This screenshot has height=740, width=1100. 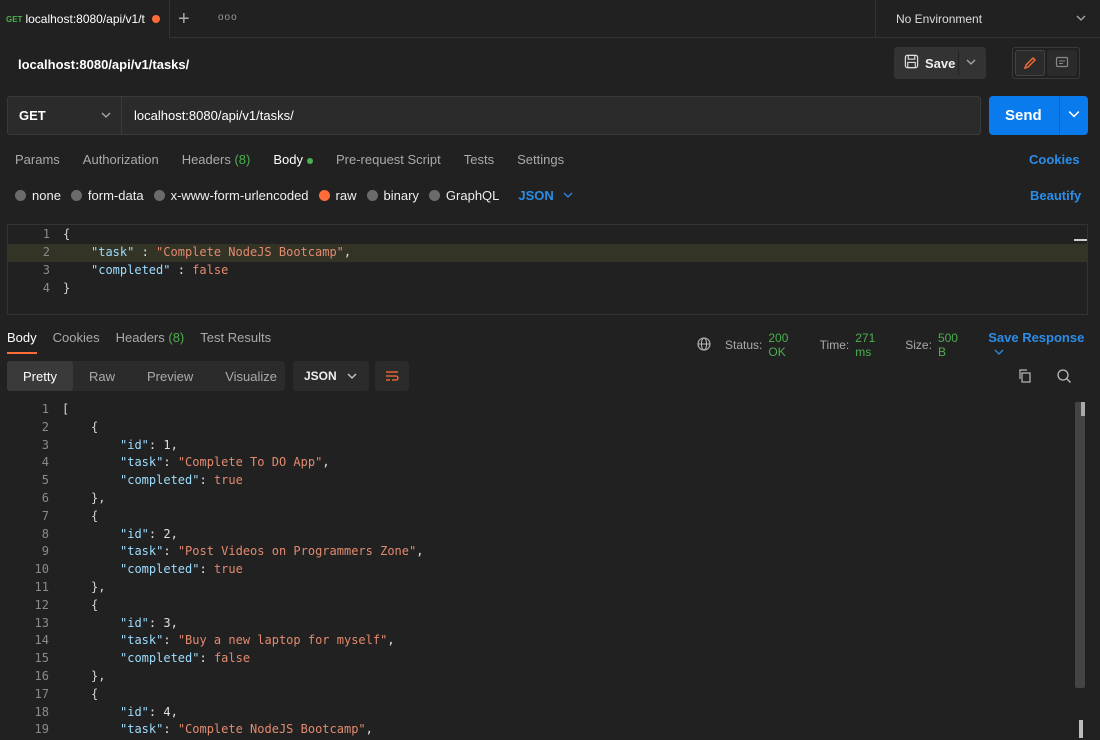 I want to click on copy-icon, so click(x=1025, y=377).